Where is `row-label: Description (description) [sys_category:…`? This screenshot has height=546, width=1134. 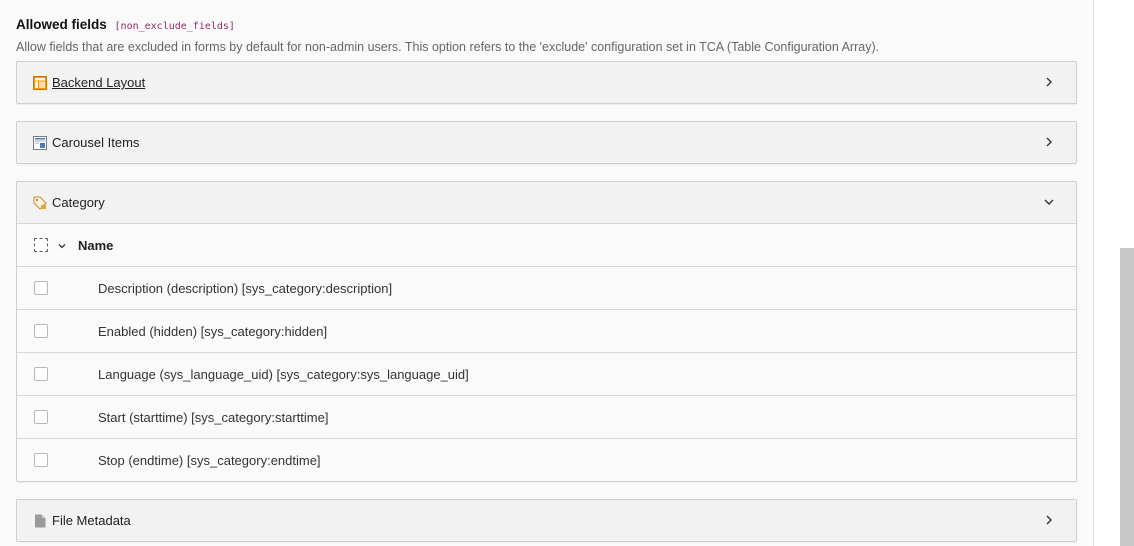 row-label: Description (description) [sys_category:… is located at coordinates (245, 288).